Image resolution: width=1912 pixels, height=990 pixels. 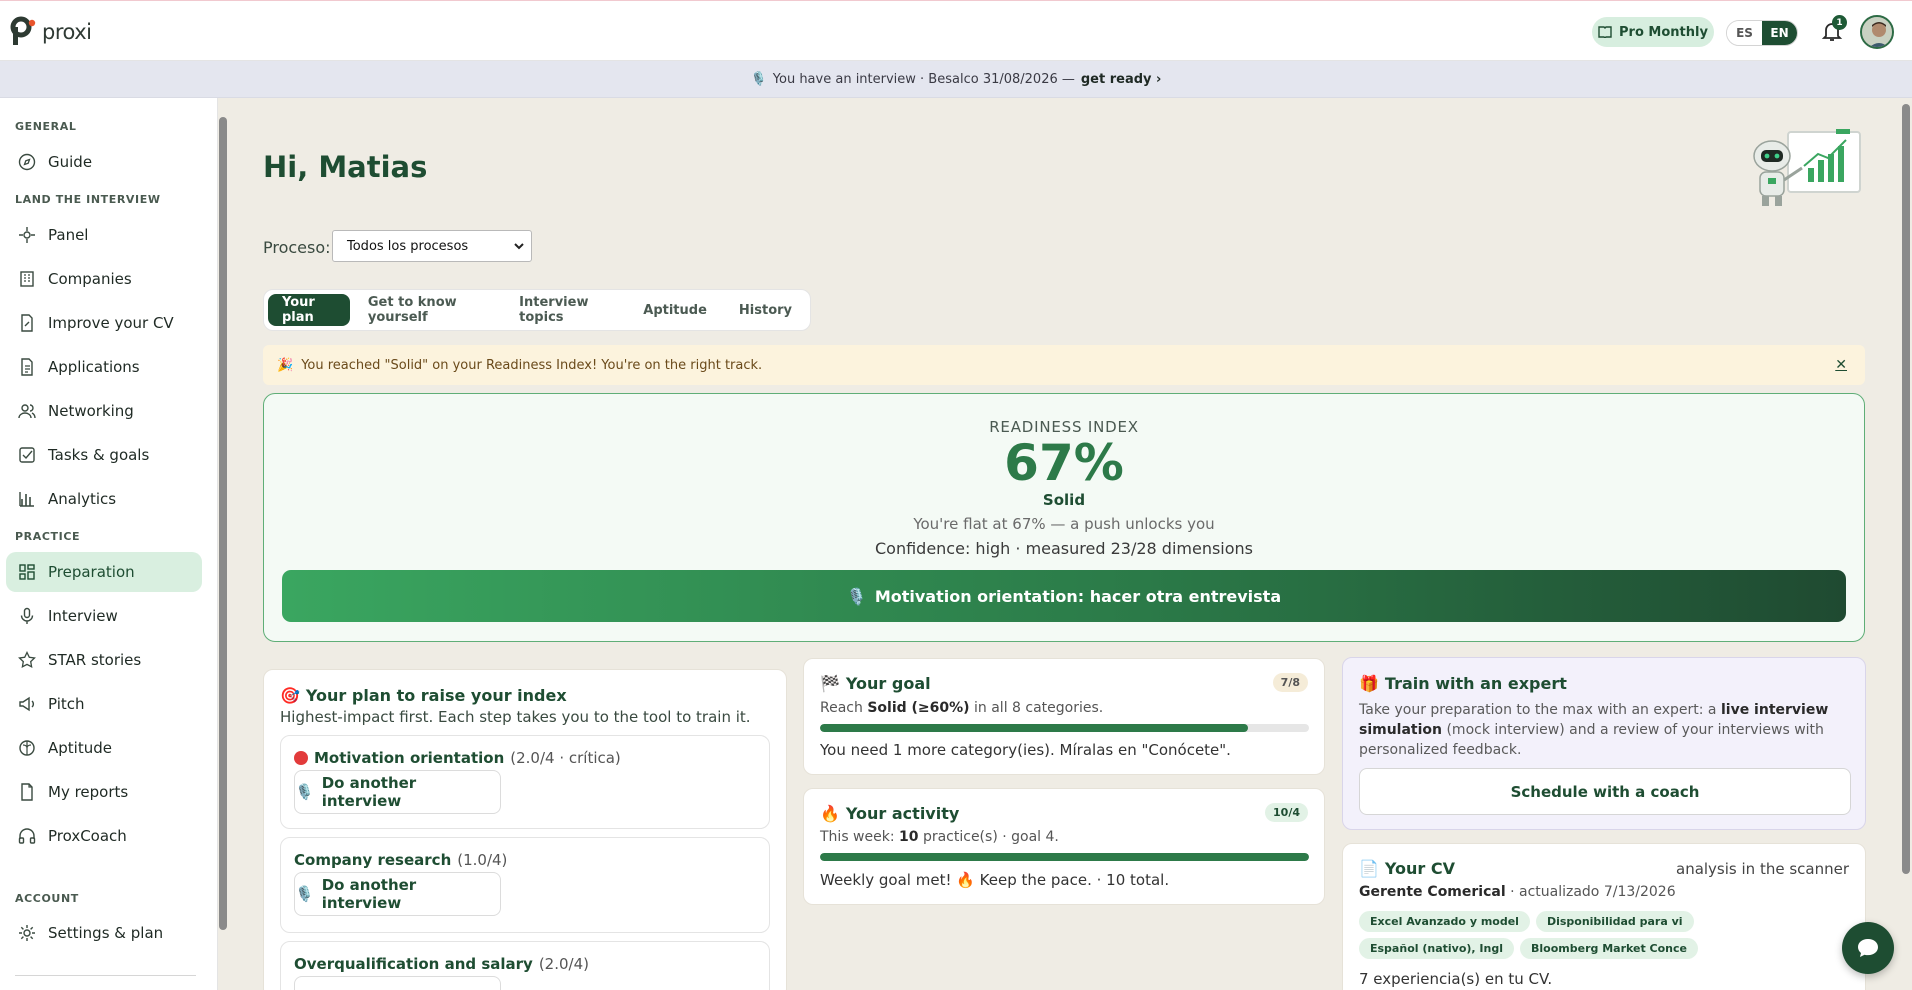 I want to click on activity-badge: 10/4, so click(x=1286, y=812).